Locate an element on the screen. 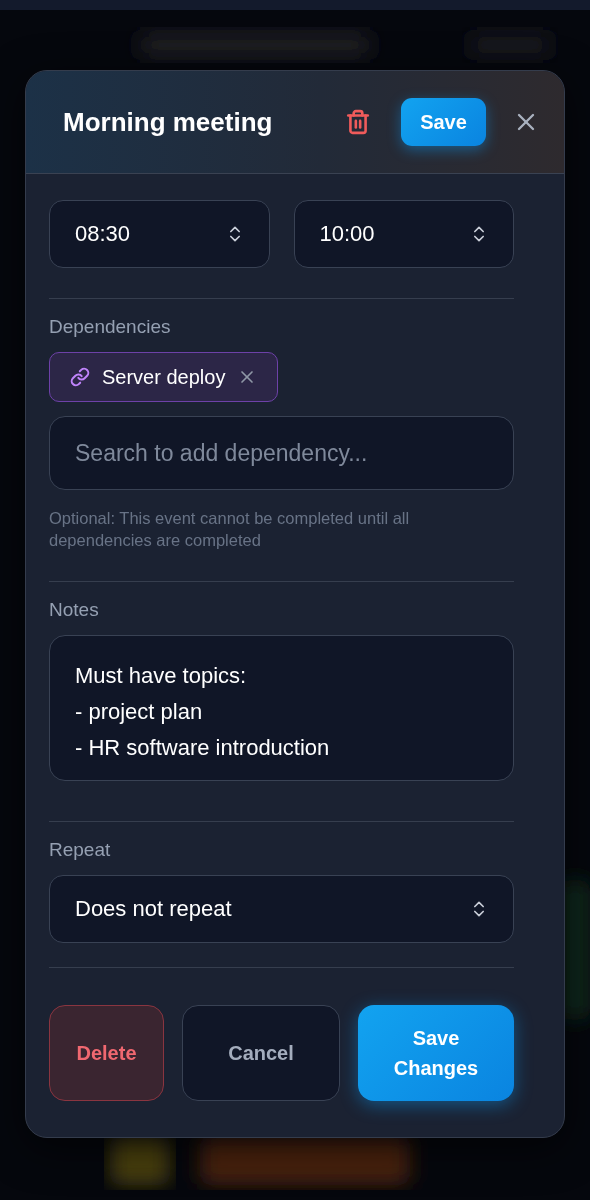 The image size is (590, 1200). dialog-title: Morning meeting is located at coordinates (168, 122).